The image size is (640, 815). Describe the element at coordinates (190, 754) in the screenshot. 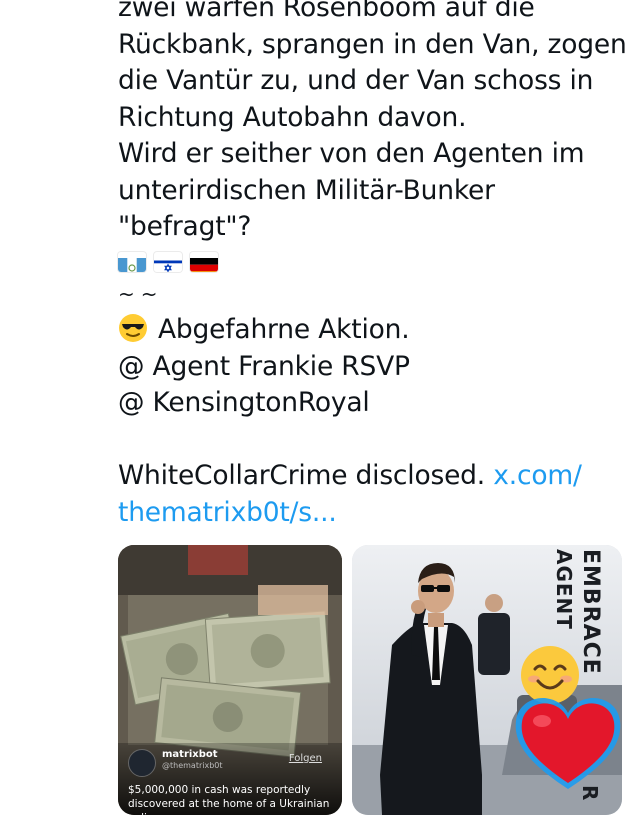

I see `caption-account-name: matrixbot` at that location.